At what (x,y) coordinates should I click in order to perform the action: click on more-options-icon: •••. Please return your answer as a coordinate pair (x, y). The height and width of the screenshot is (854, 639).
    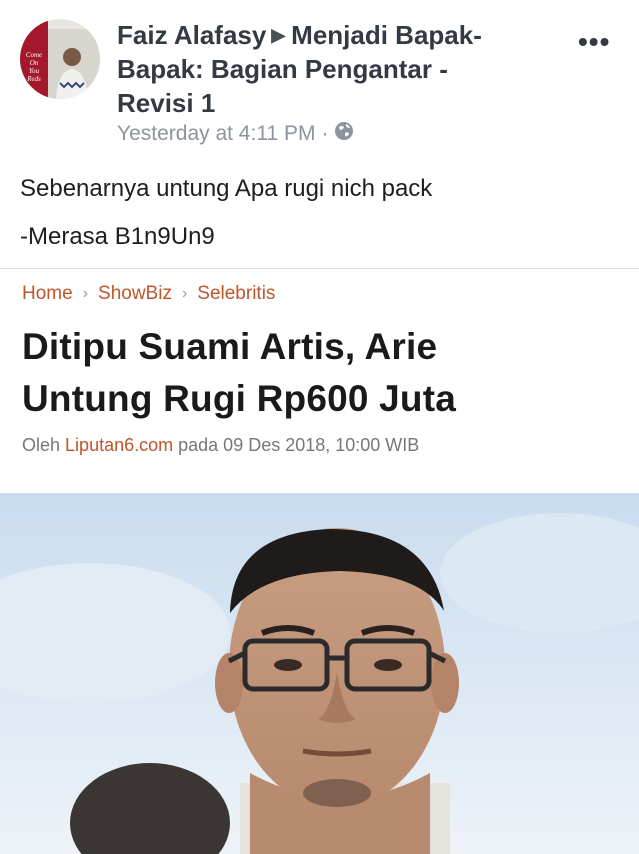
    Looking at the image, I should click on (594, 42).